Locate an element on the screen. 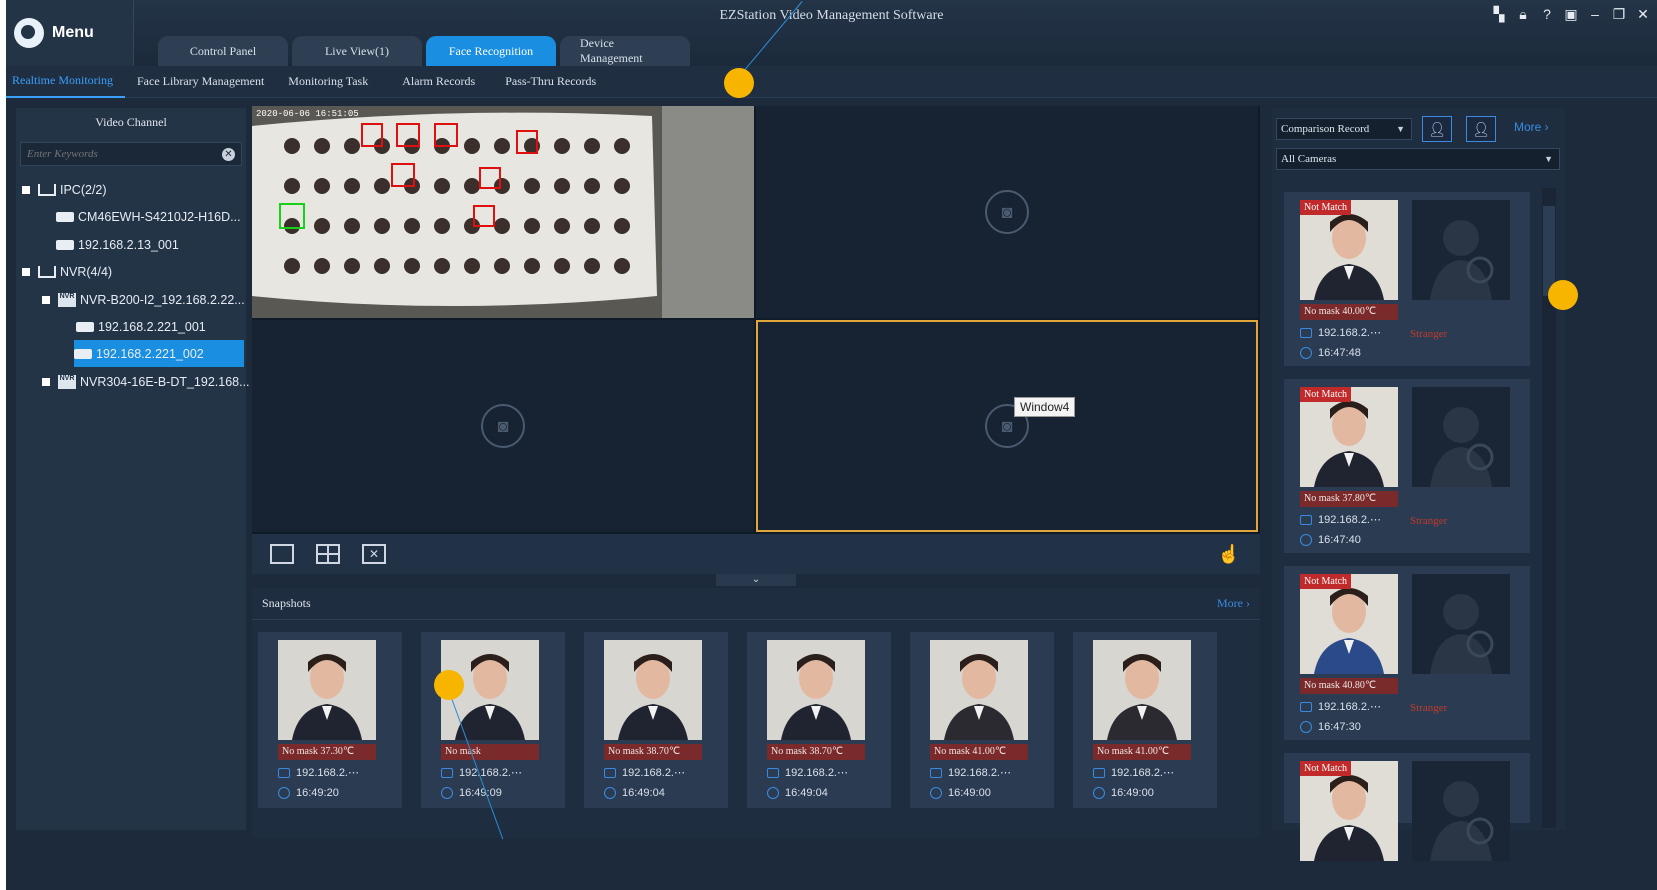 The height and width of the screenshot is (890, 1657). record-type-select: Comparison Record ▼ is located at coordinates (1344, 129).